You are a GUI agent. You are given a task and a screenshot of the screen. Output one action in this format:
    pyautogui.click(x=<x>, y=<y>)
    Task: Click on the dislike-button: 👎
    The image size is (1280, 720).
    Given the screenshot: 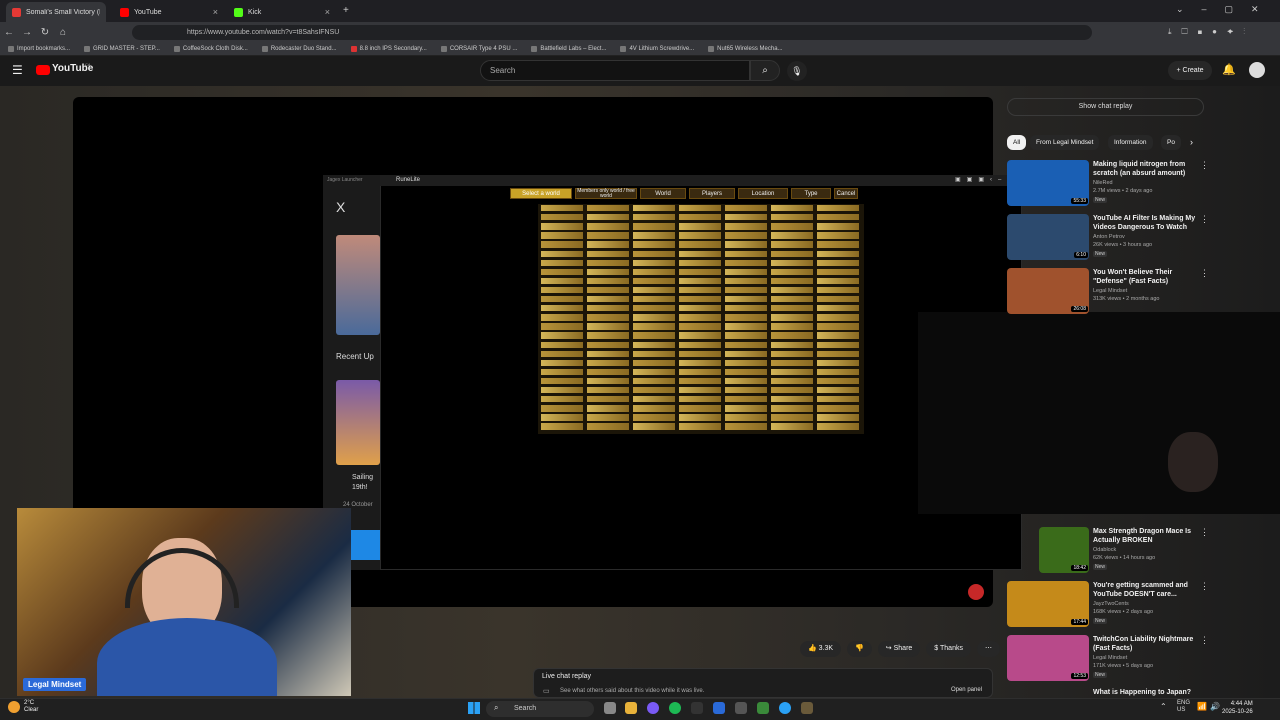 What is the action you would take?
    pyautogui.click(x=859, y=649)
    